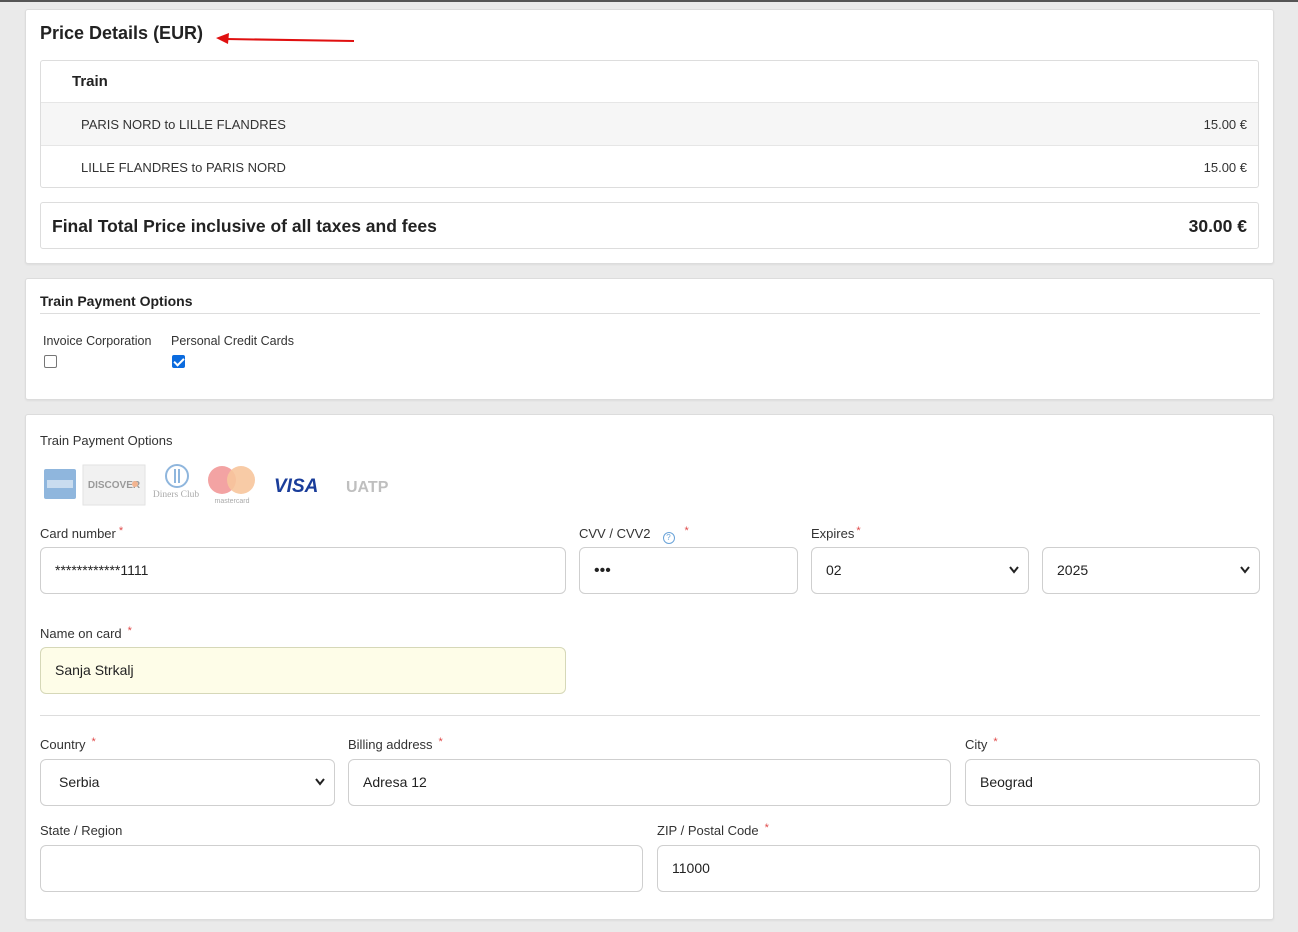  What do you see at coordinates (1073, 570) in the screenshot?
I see `expires-year-value: 2025` at bounding box center [1073, 570].